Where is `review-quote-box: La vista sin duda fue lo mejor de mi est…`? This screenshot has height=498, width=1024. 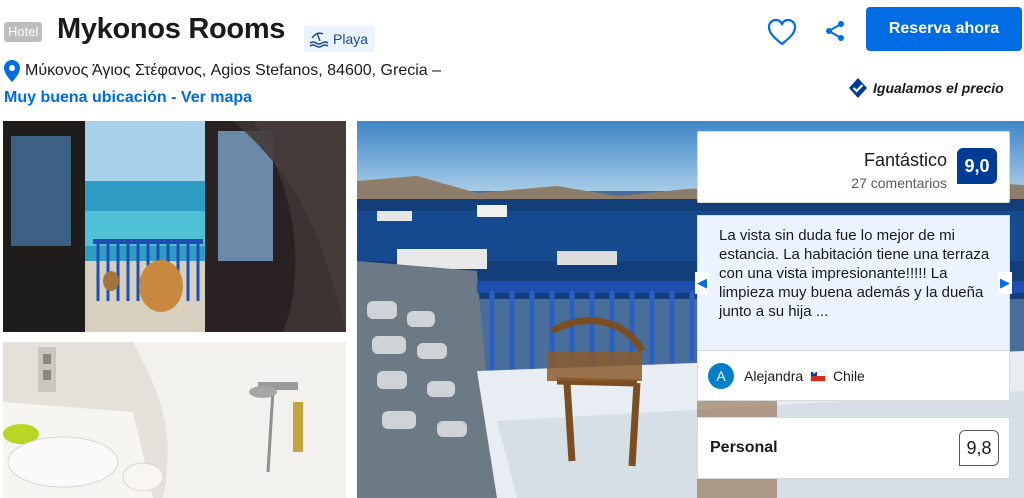 review-quote-box: La vista sin duda fue lo mejor de mi est… is located at coordinates (853, 283).